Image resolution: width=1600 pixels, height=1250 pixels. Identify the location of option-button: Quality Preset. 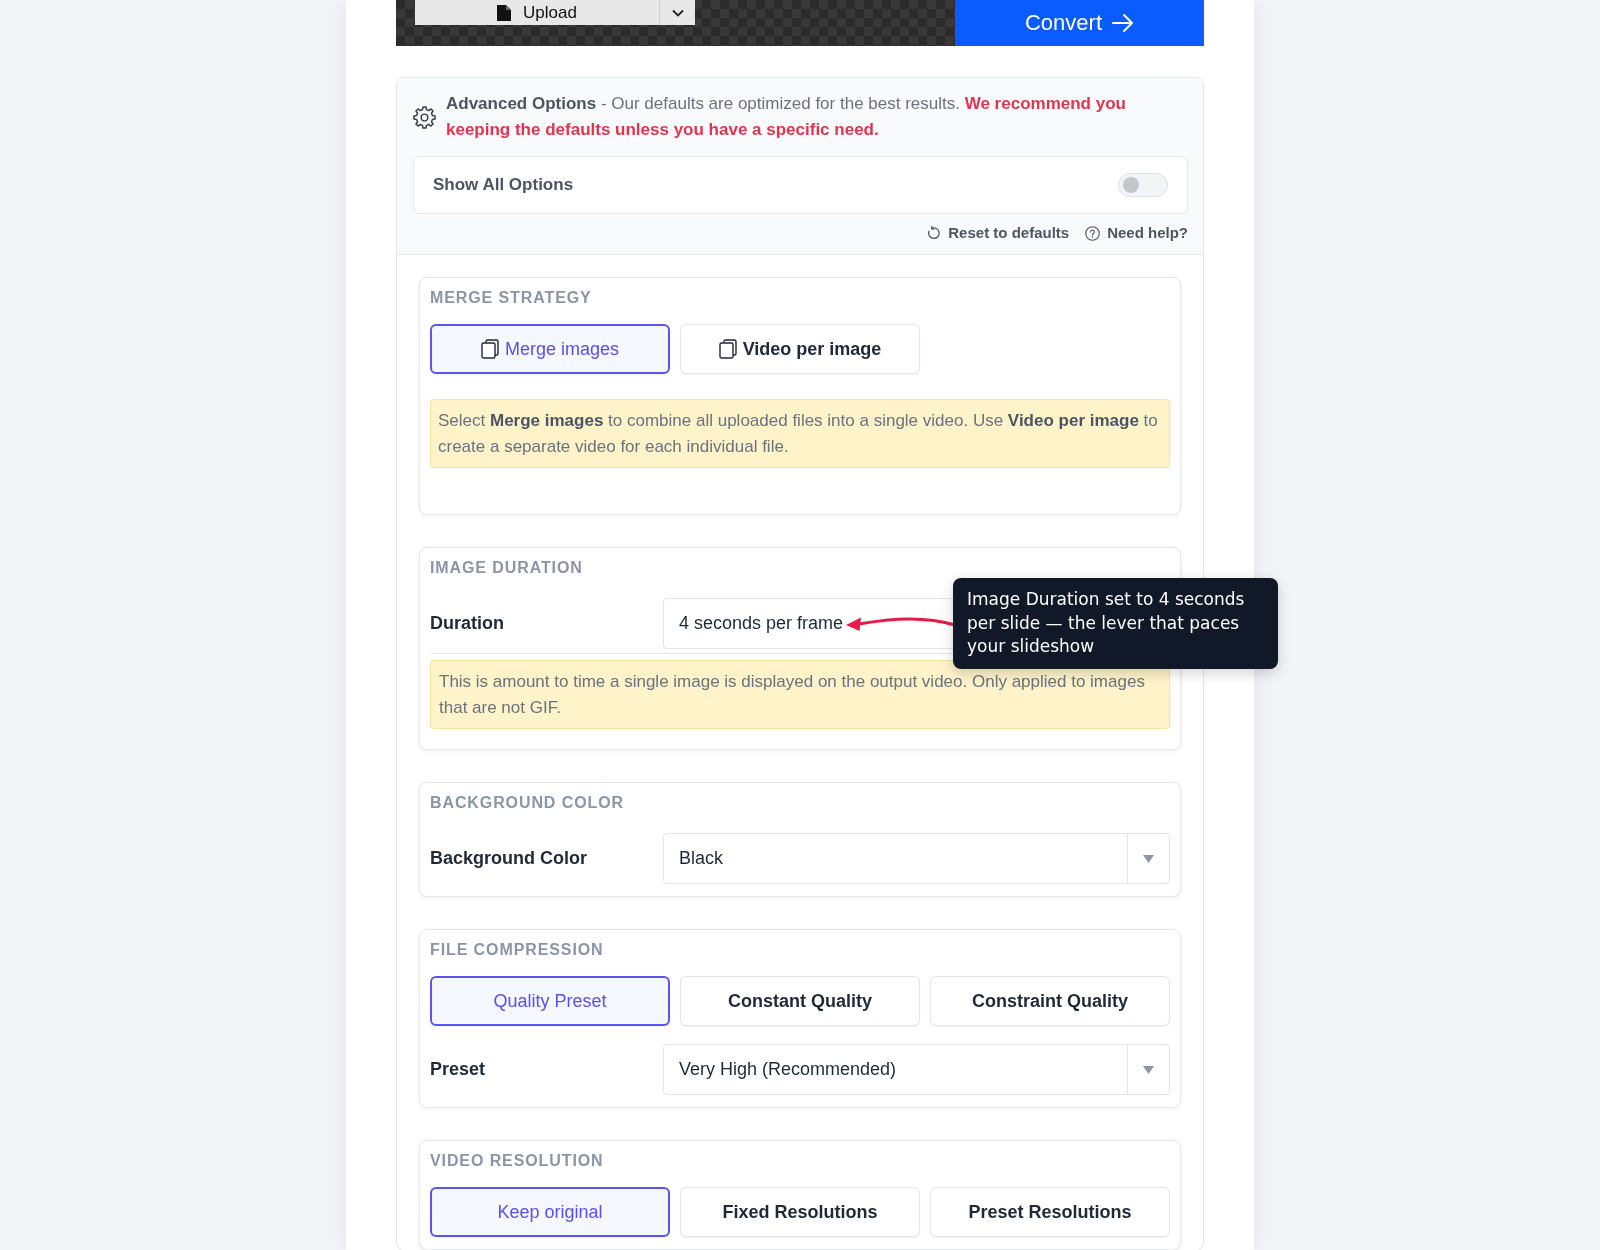
(550, 1001).